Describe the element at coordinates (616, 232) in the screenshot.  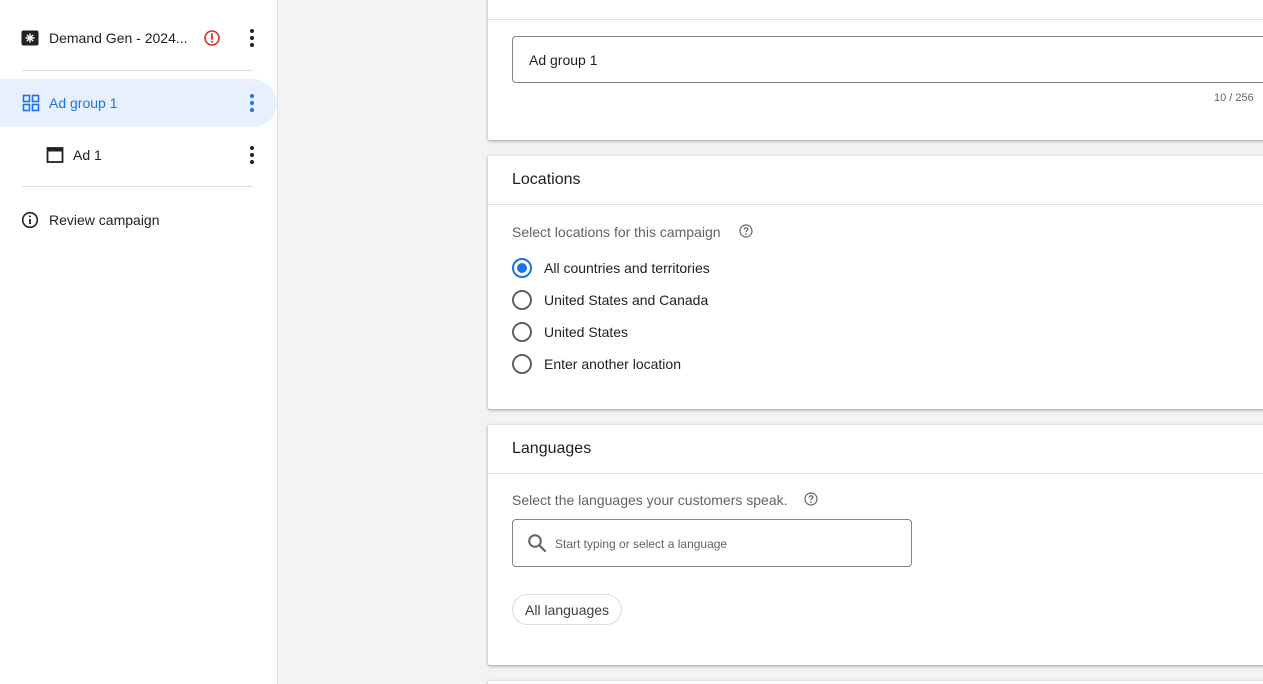
I see `locations-helper-text: Select locations for this campaign` at that location.